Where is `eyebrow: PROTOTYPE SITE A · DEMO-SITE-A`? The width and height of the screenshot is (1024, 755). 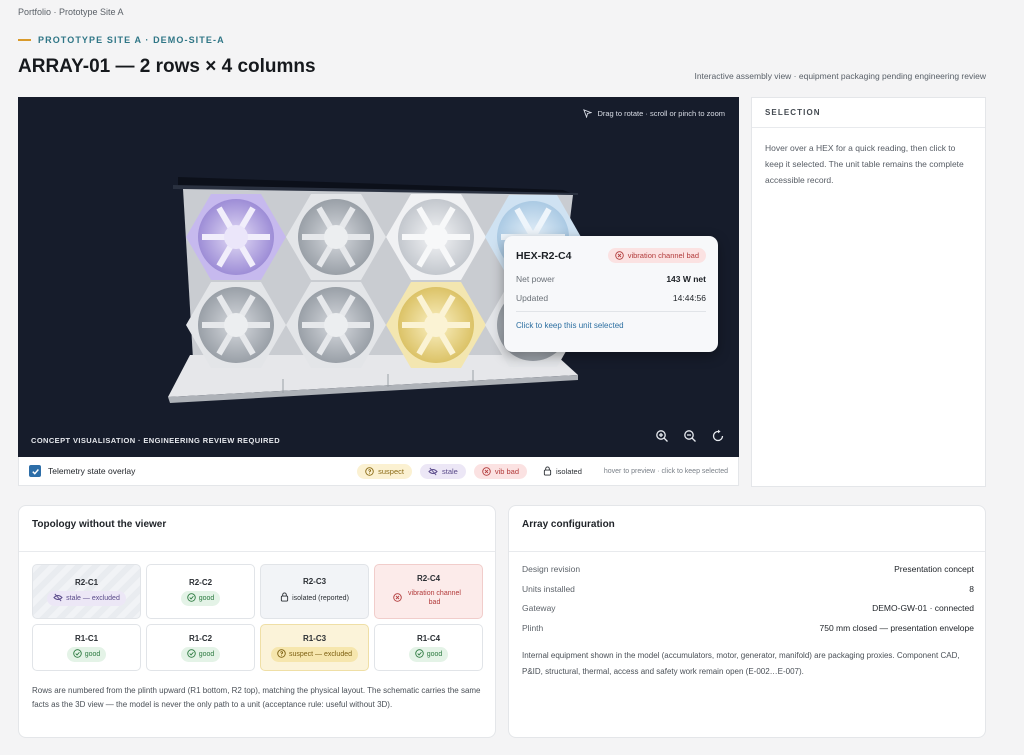
eyebrow: PROTOTYPE SITE A · DEMO-SITE-A is located at coordinates (121, 40).